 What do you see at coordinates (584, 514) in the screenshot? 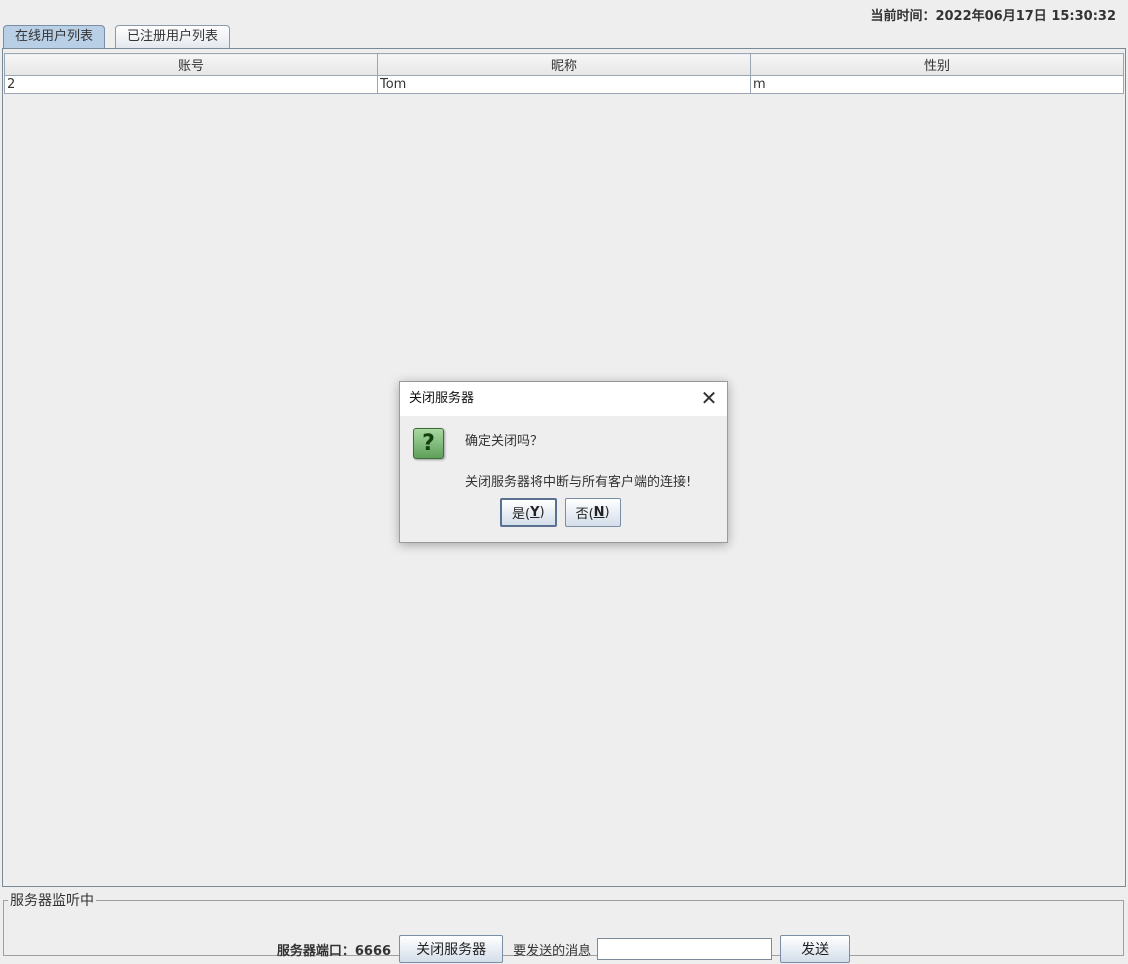
I see `no-label: 否(` at bounding box center [584, 514].